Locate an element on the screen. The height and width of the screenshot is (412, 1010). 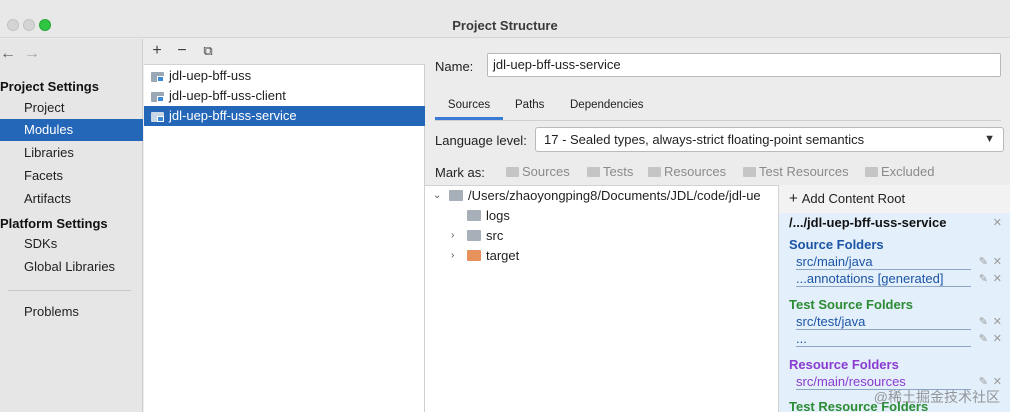
sidebar-item-libraries: Libraries is located at coordinates (71, 153).